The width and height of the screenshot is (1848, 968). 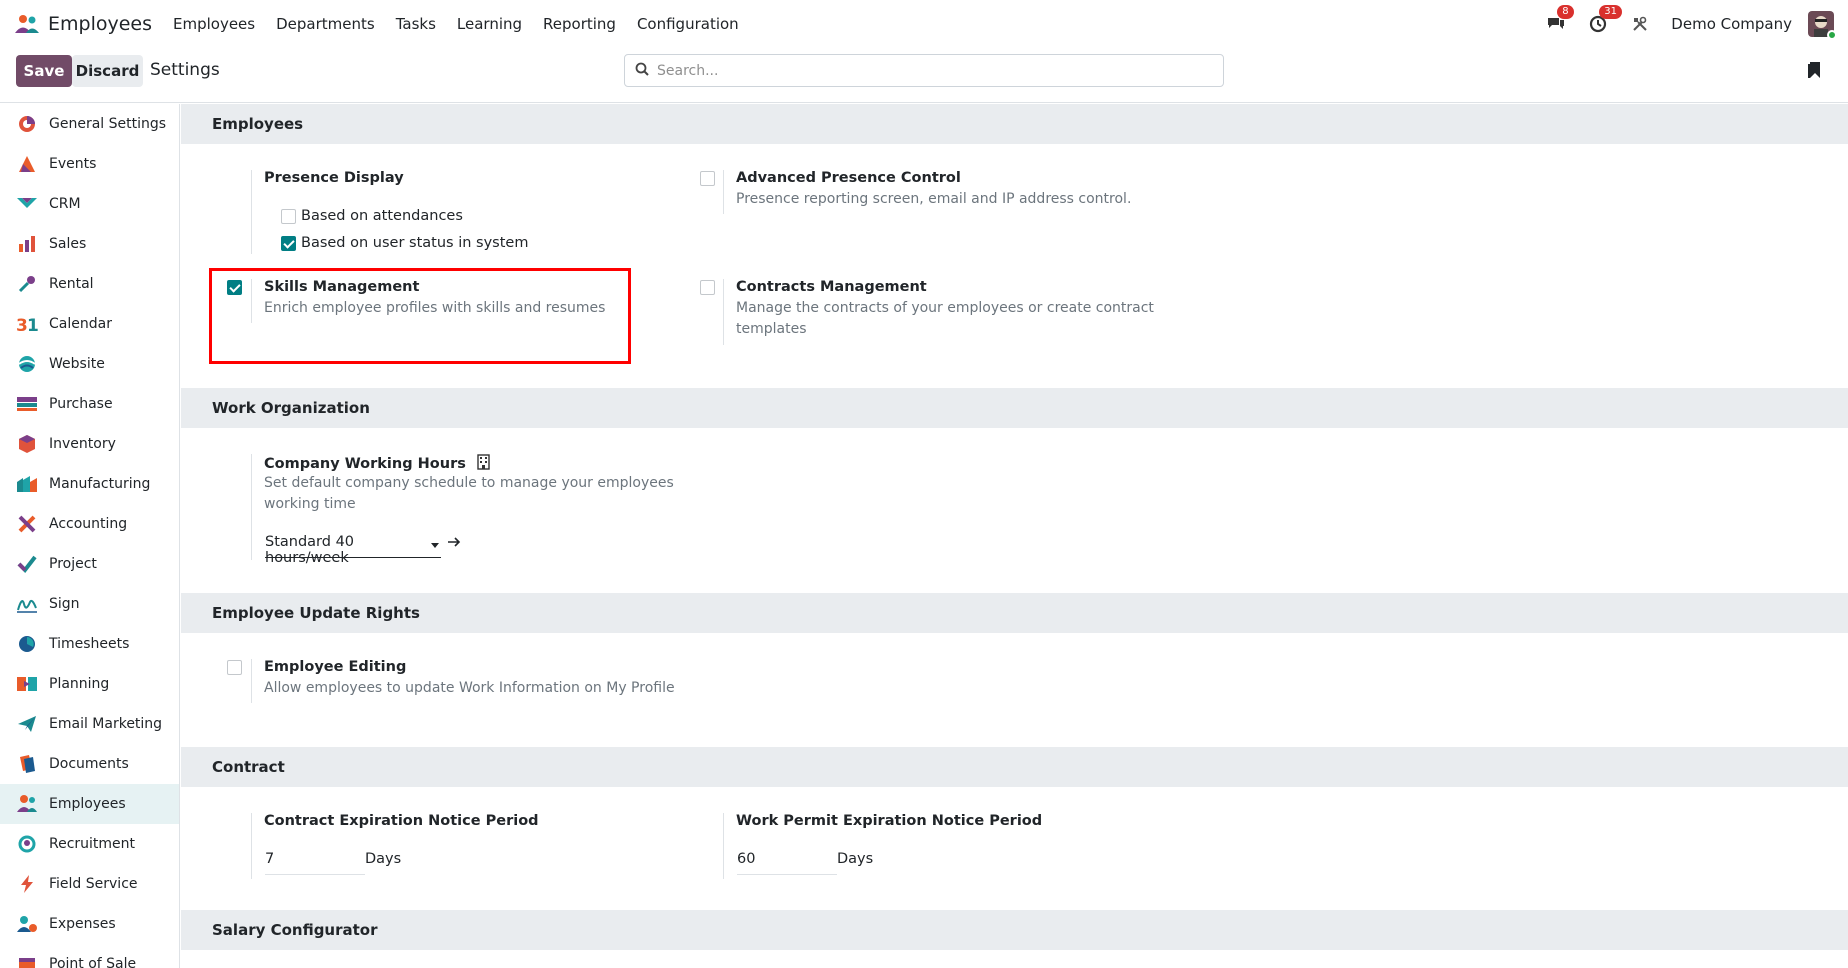 I want to click on menu-learning: Learning, so click(x=489, y=24).